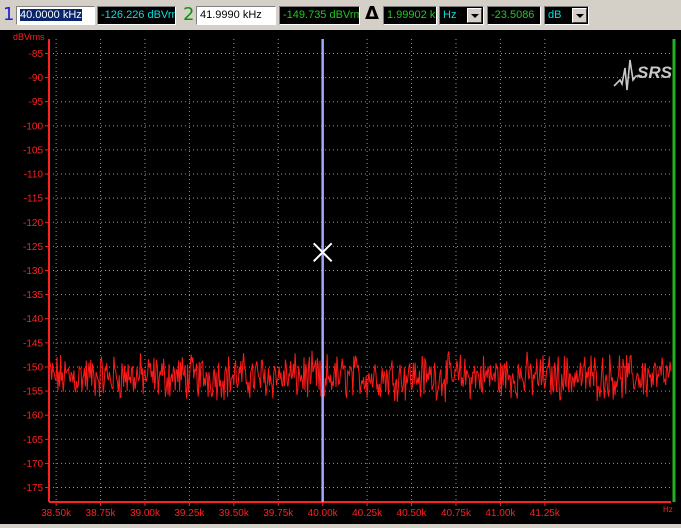 The image size is (681, 528). I want to click on srs-logo-text: SRS, so click(655, 72).